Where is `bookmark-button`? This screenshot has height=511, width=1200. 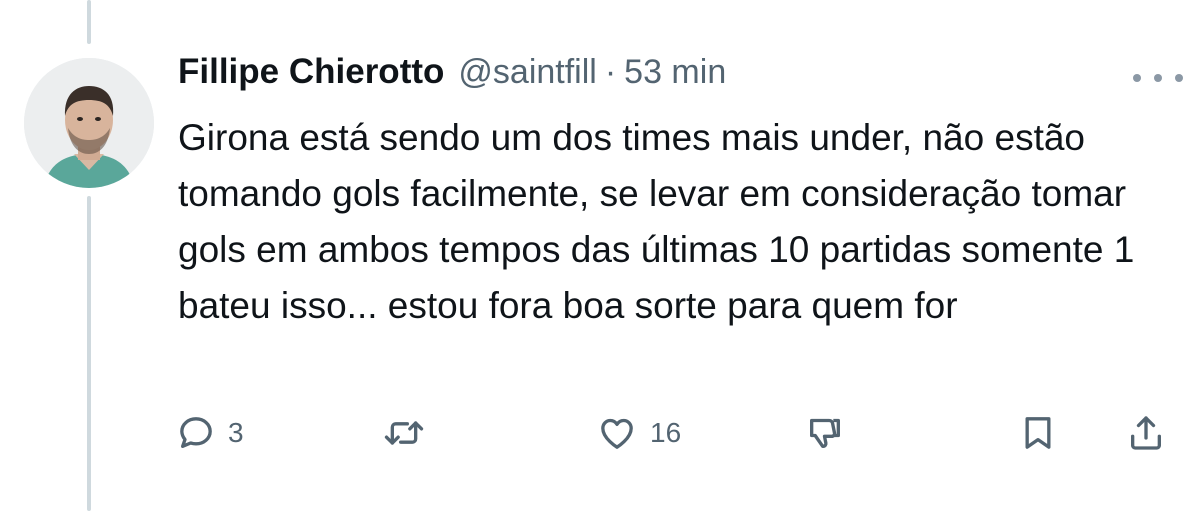
bookmark-button is located at coordinates (1038, 433).